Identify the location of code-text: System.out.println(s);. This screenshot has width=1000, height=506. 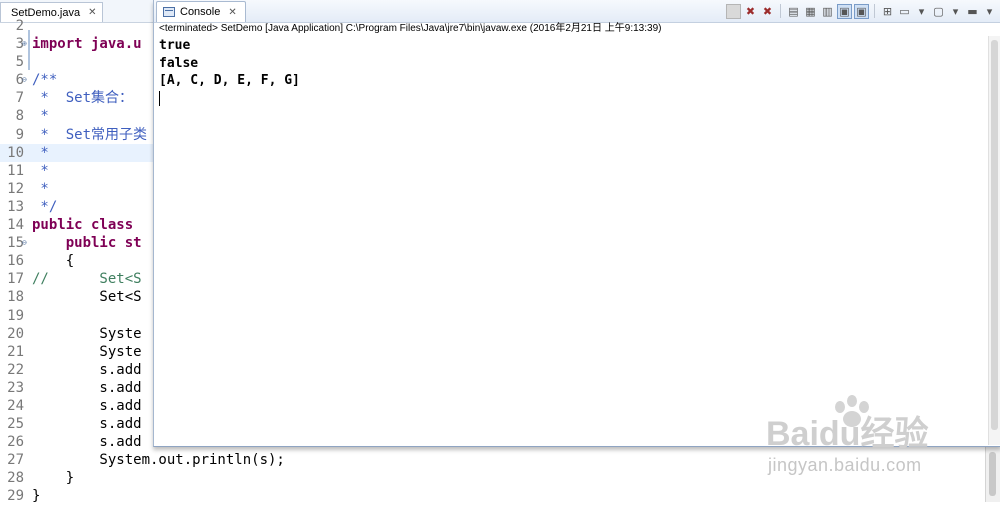
(158, 460).